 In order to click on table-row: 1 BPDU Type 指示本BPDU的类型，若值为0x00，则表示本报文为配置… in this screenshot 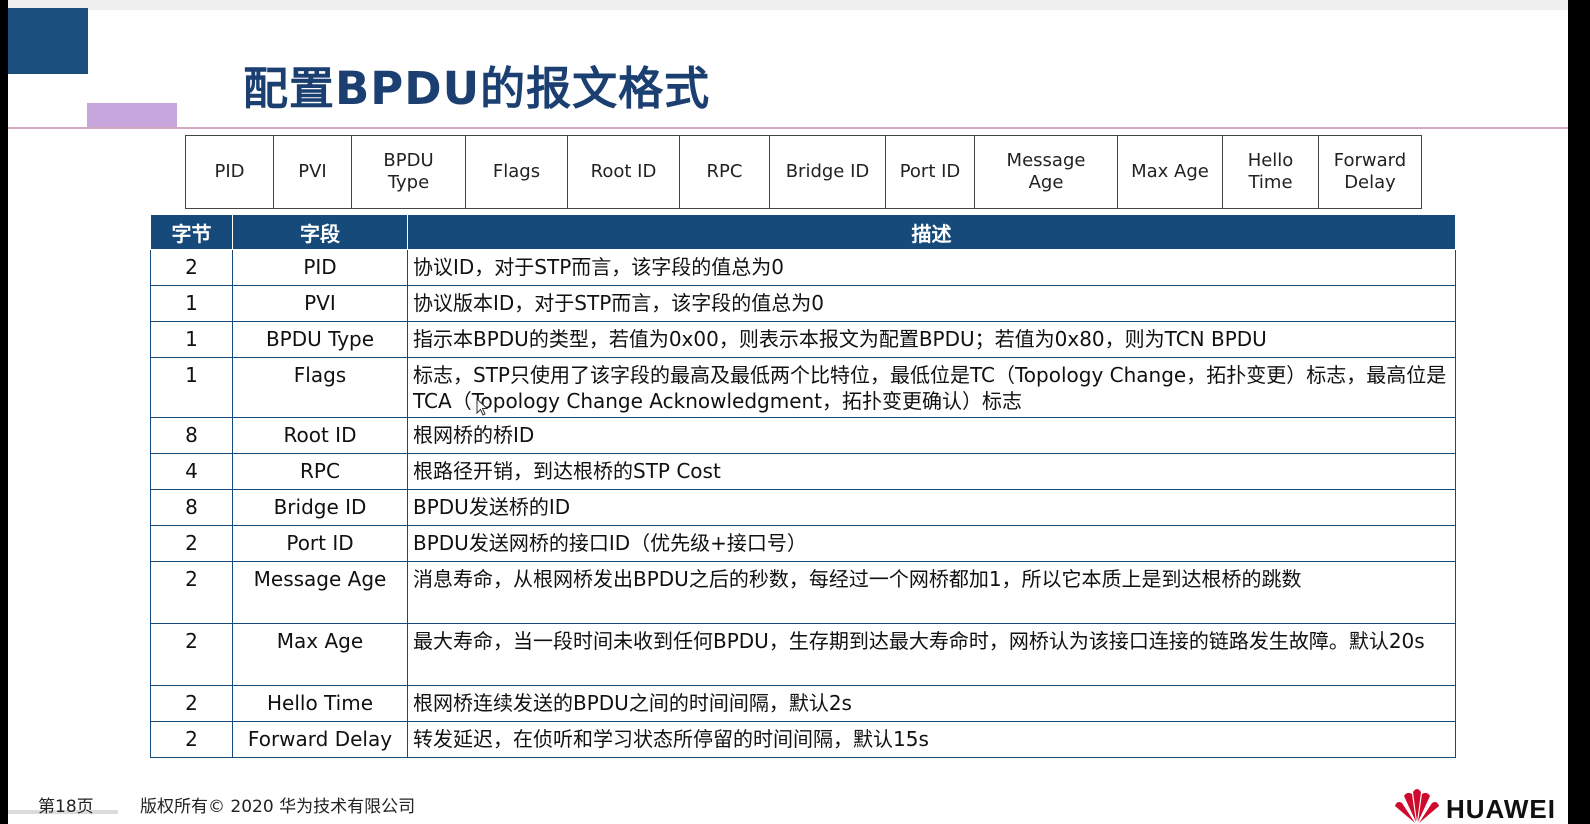, I will do `click(803, 339)`.